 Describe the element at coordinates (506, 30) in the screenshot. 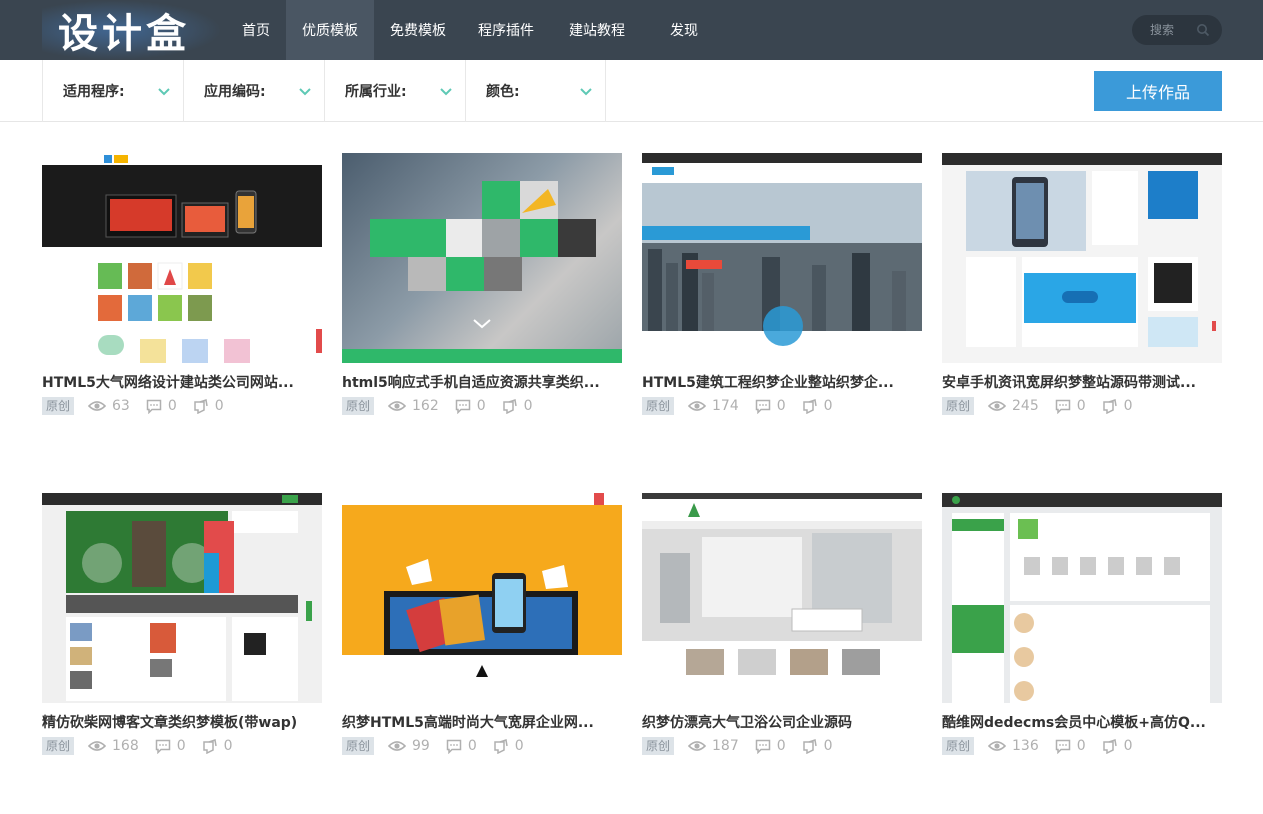

I see `nav-item-plugins: 程序插件` at that location.